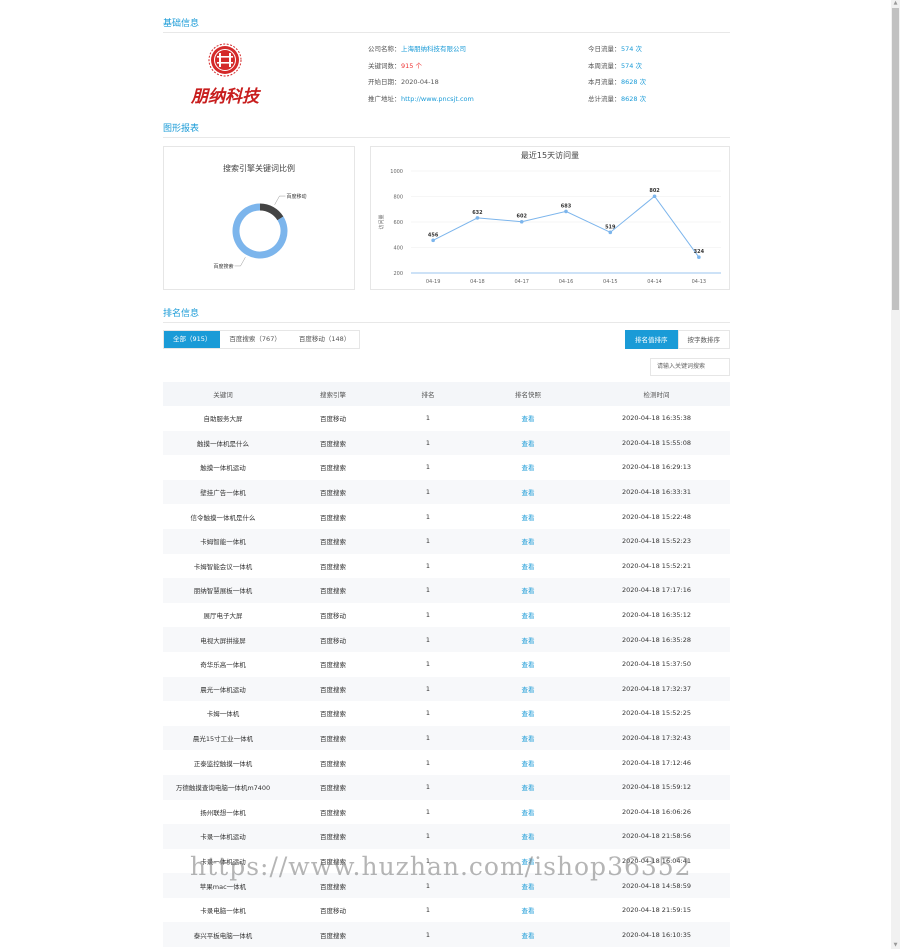 This screenshot has height=949, width=900. What do you see at coordinates (617, 98) in the screenshot?
I see `traffic-total: 总计流量：8628 次` at bounding box center [617, 98].